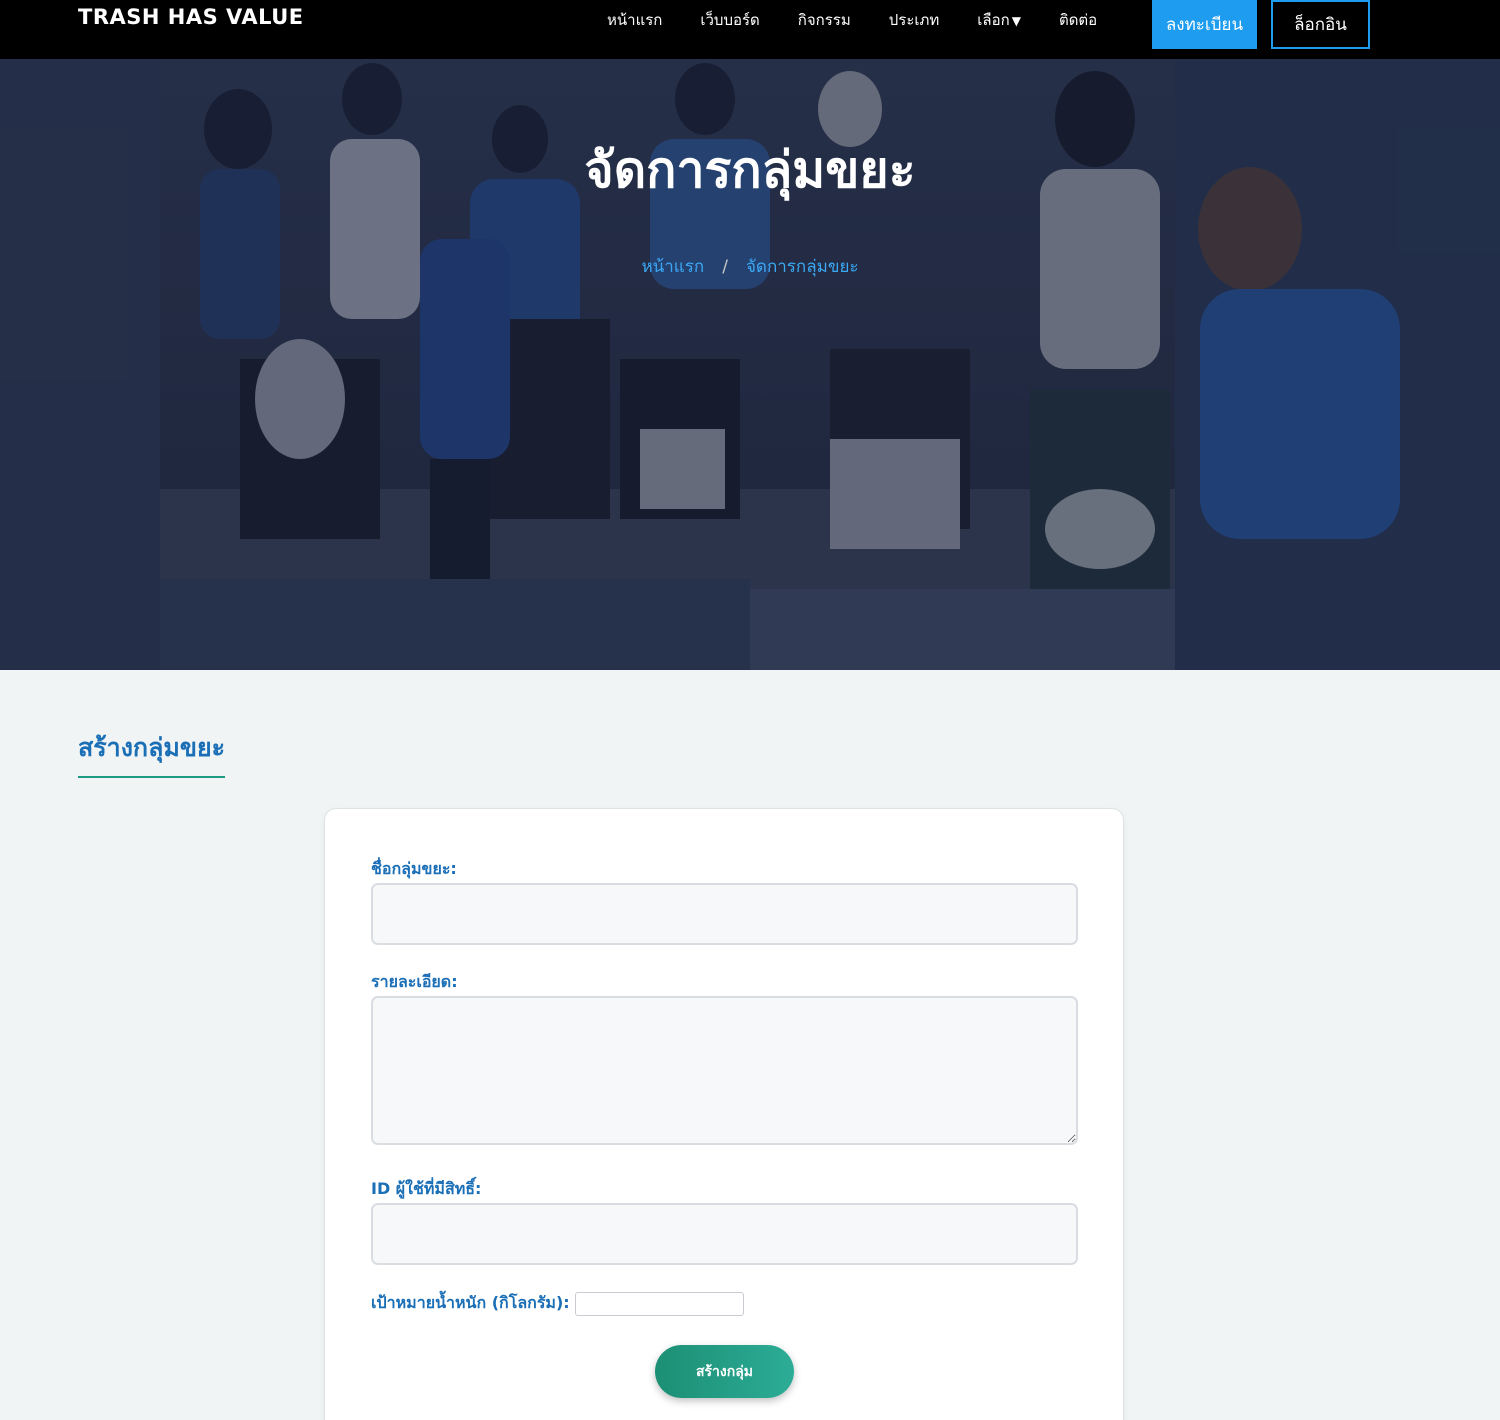 This screenshot has width=1500, height=1420. What do you see at coordinates (659, 1303) in the screenshot?
I see `weight-target-input` at bounding box center [659, 1303].